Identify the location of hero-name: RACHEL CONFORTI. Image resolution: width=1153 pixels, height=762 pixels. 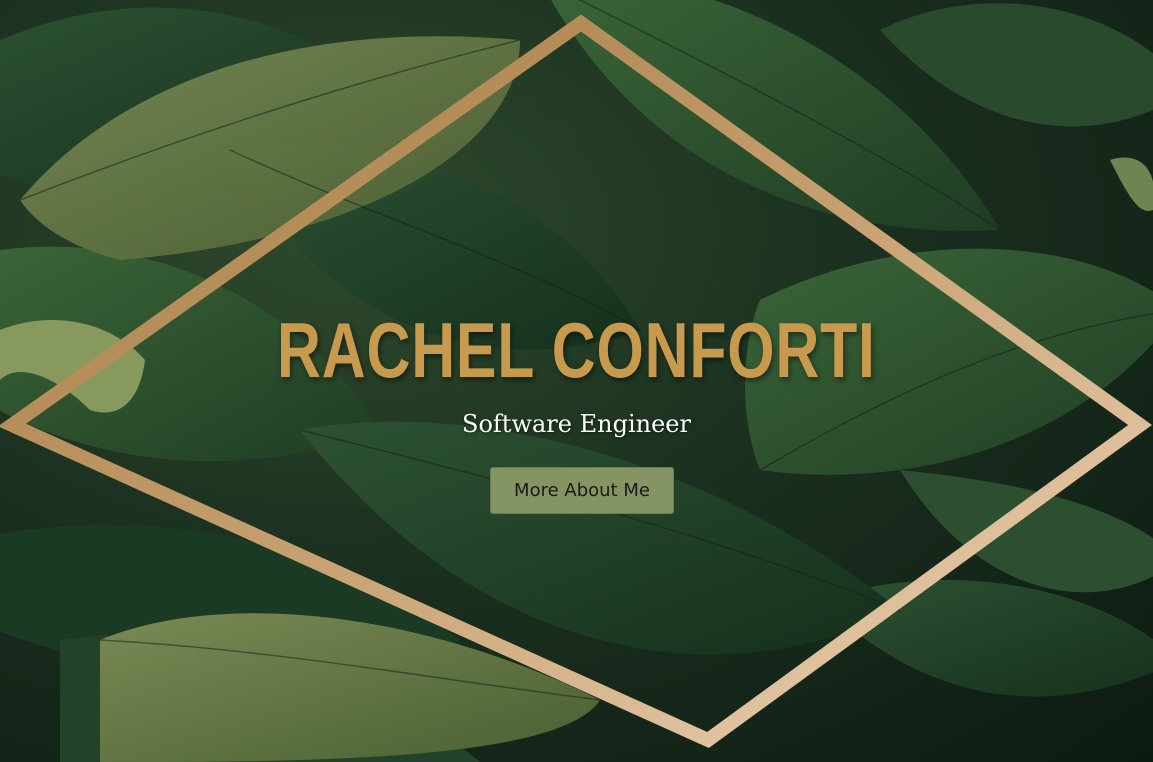
(576, 350).